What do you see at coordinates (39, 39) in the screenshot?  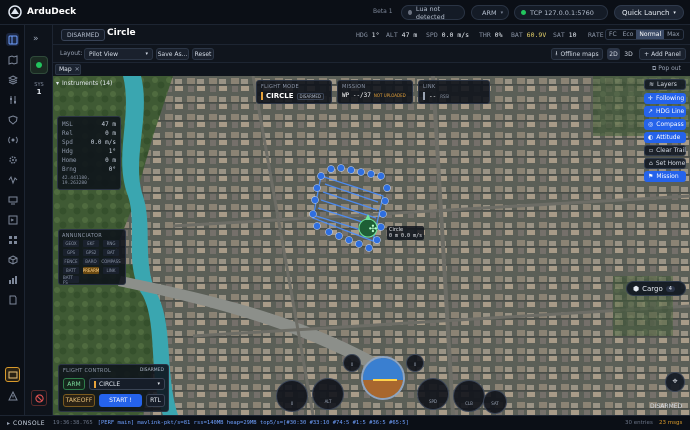 I see `collapse-chevrons-icon: »` at bounding box center [39, 39].